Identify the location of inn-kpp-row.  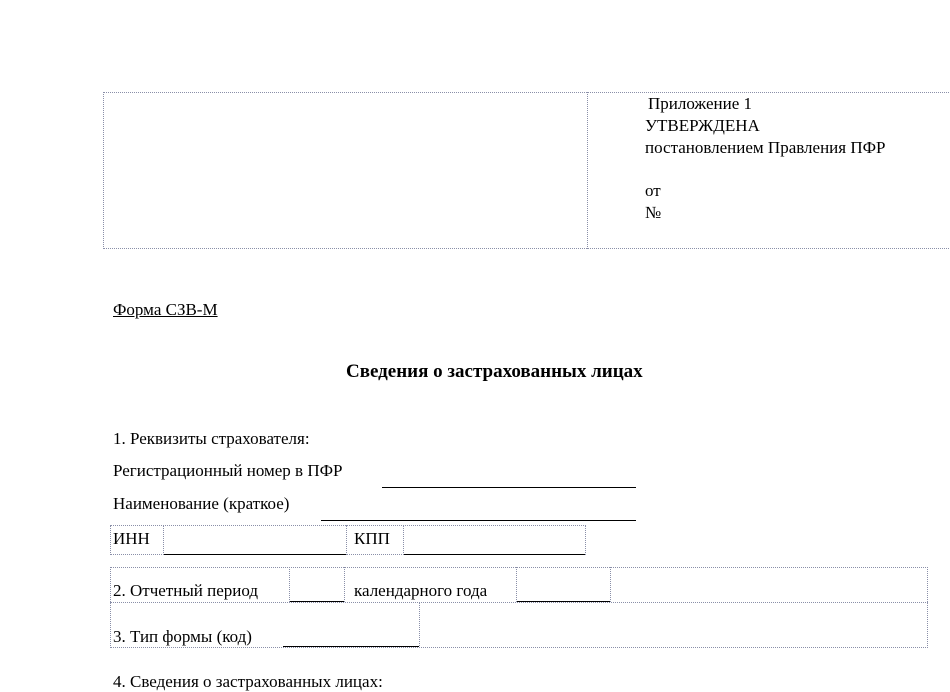
(348, 540).